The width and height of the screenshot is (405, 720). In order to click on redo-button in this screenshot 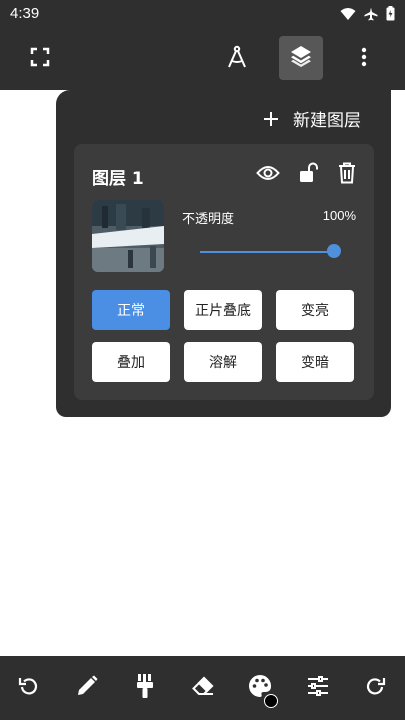, I will do `click(376, 688)`.